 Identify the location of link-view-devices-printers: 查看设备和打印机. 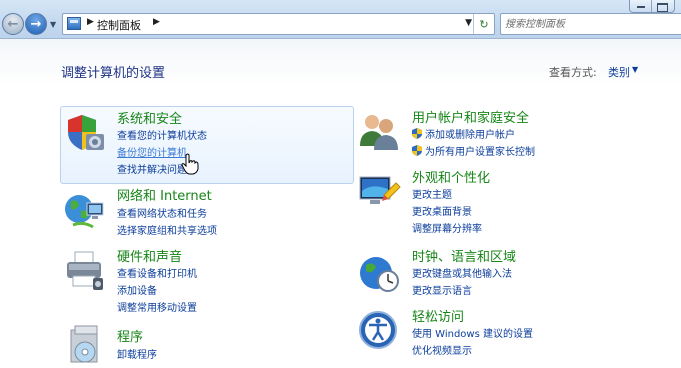
(157, 272).